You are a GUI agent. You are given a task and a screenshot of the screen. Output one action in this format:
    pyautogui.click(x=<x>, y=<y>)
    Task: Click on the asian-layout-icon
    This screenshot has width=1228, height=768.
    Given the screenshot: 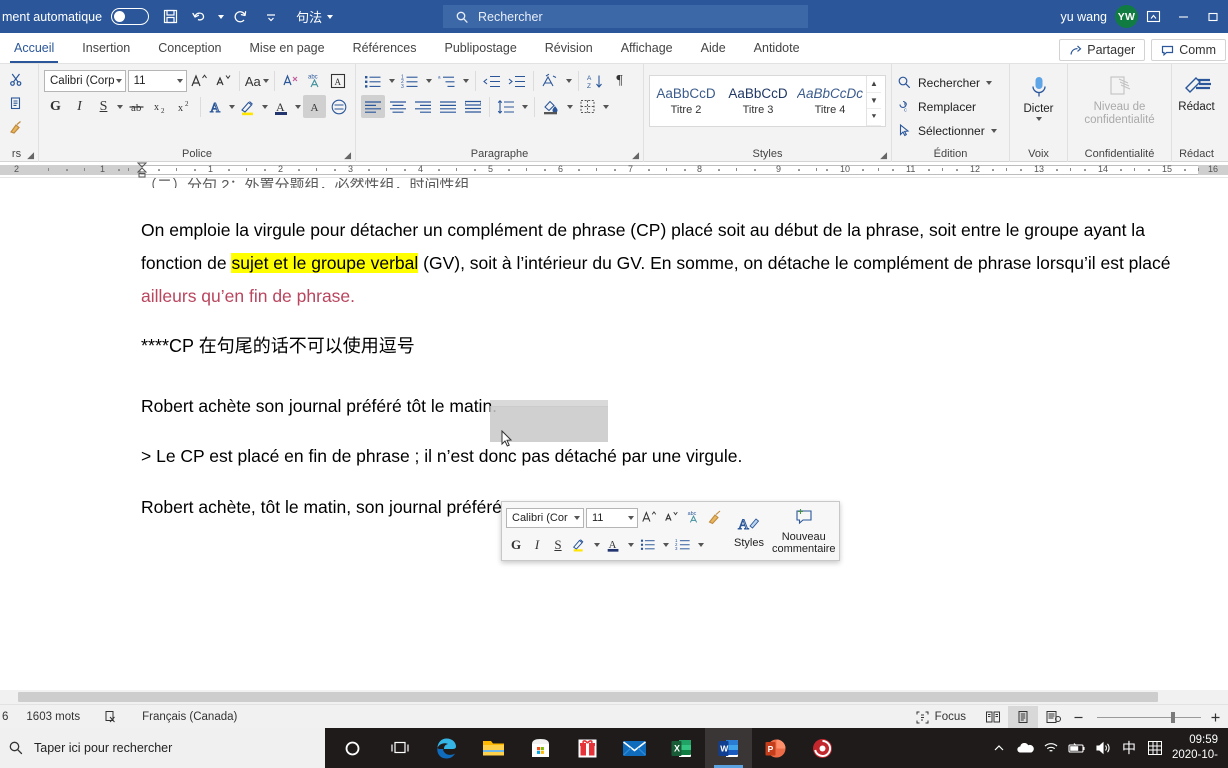 What is the action you would take?
    pyautogui.click(x=550, y=81)
    